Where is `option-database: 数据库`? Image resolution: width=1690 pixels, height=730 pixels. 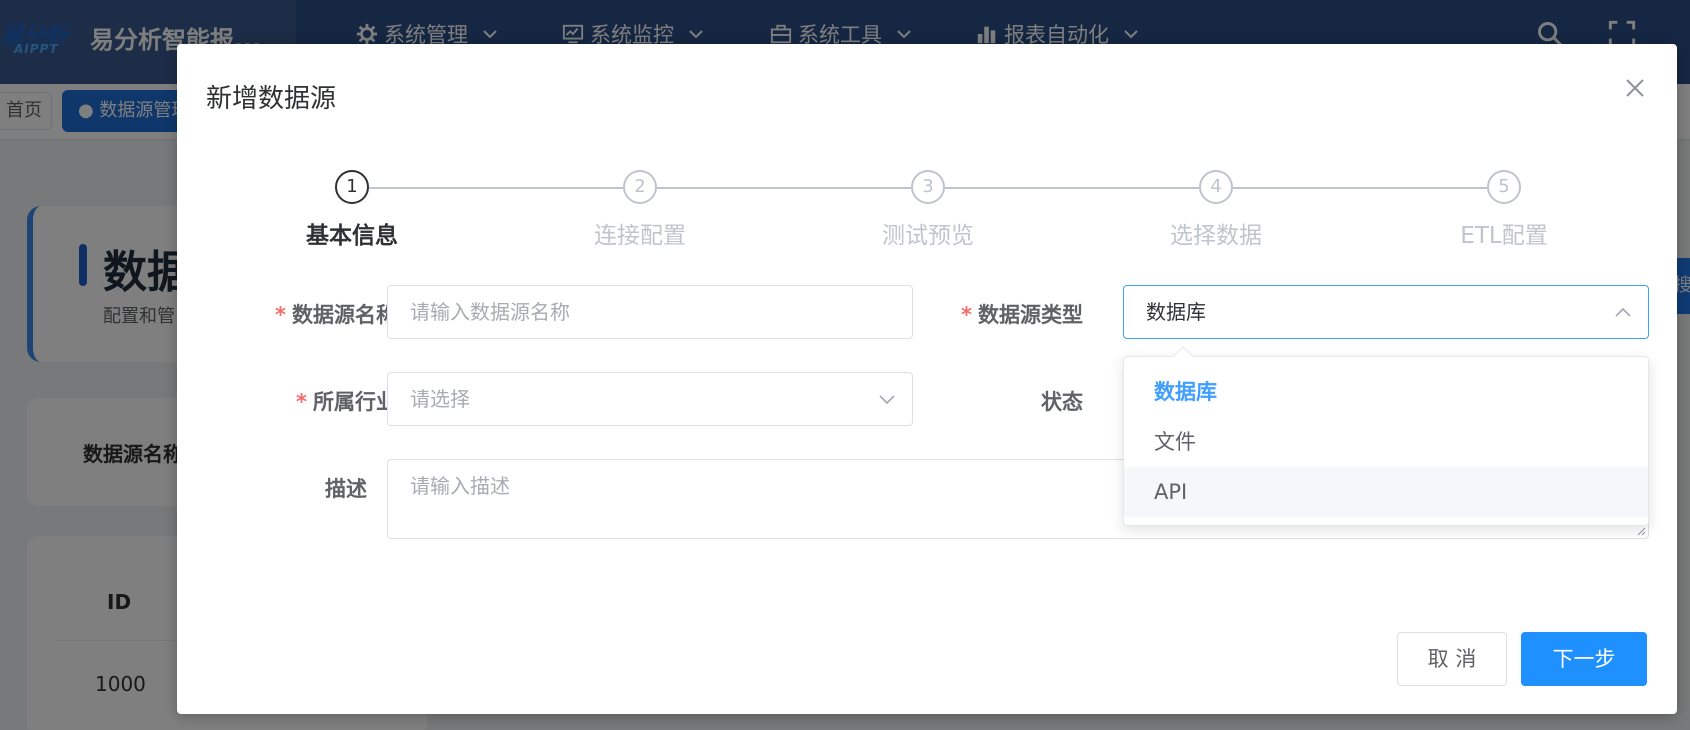 option-database: 数据库 is located at coordinates (1386, 392).